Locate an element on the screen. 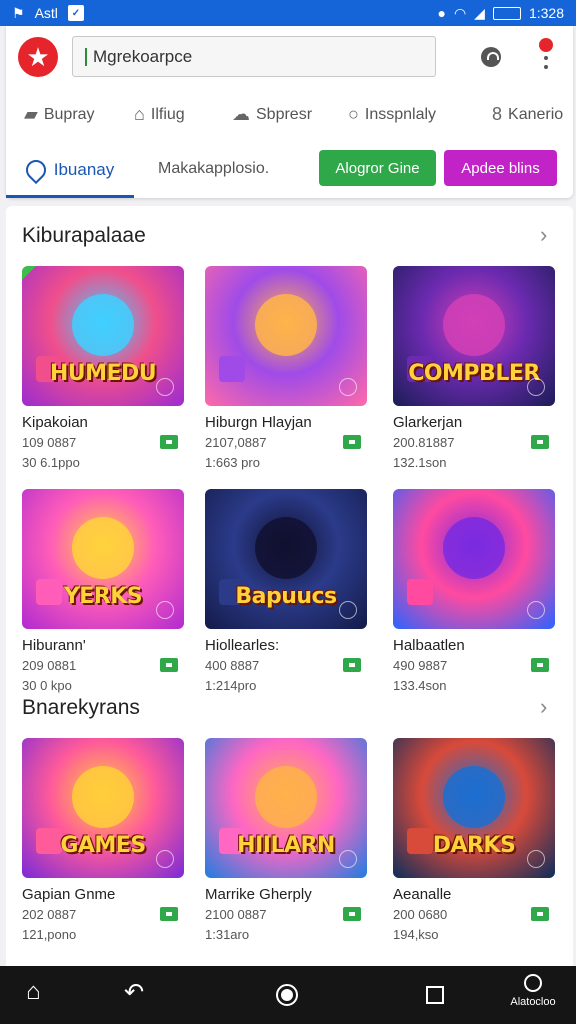  game-card: COMPBLER Glarkerjan 200.81887 132.1son is located at coordinates (474, 368).